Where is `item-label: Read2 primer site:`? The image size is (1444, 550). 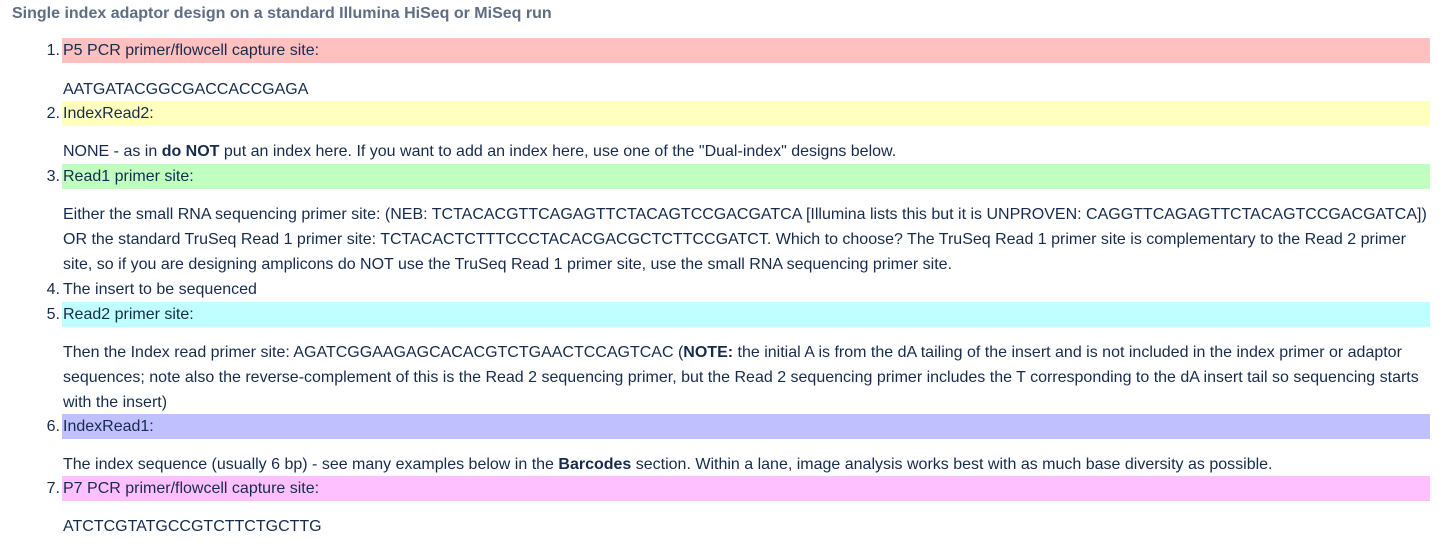 item-label: Read2 primer site: is located at coordinates (128, 314).